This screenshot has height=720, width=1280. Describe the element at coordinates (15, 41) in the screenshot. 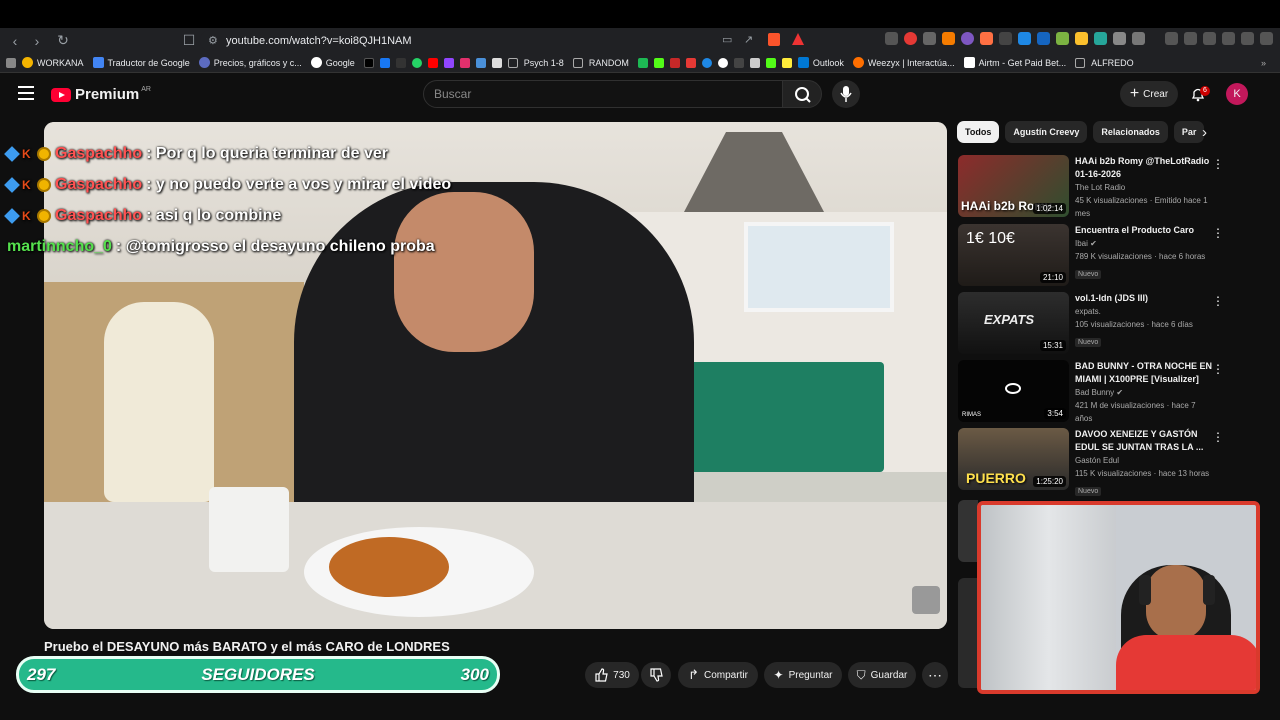

I see `back-icon: ‹` at that location.